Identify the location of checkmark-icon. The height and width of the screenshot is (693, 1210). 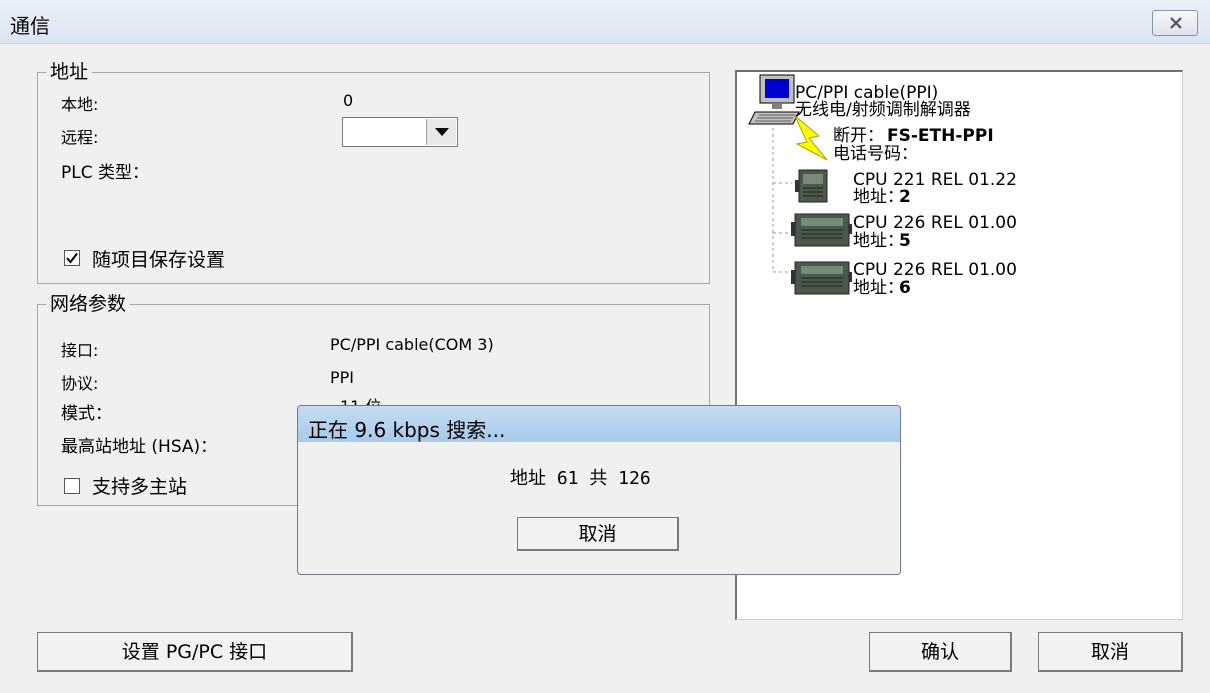
(72, 258).